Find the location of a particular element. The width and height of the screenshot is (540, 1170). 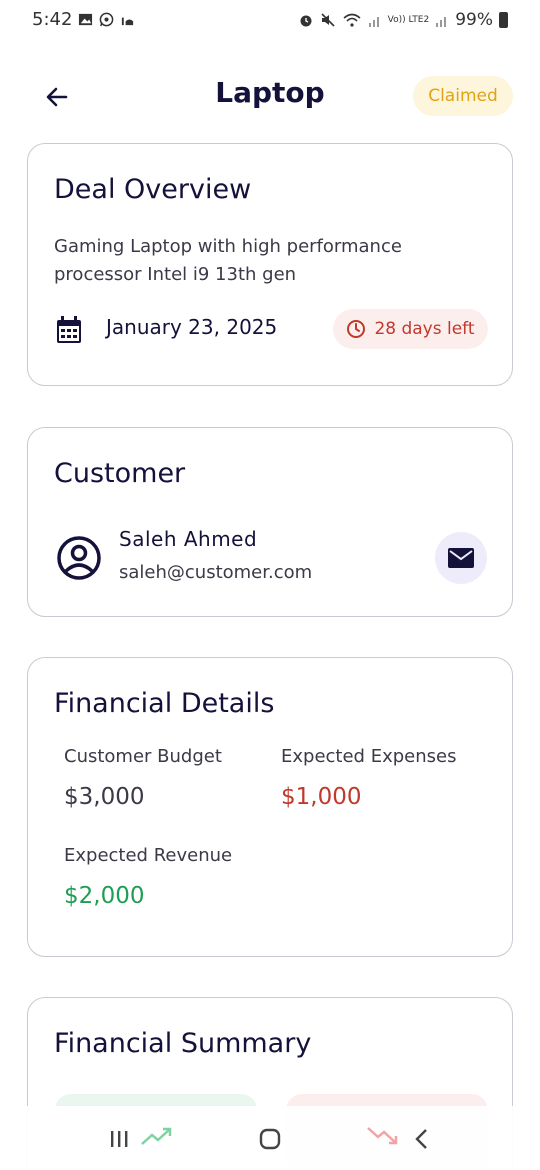

mute-icon is located at coordinates (328, 20).